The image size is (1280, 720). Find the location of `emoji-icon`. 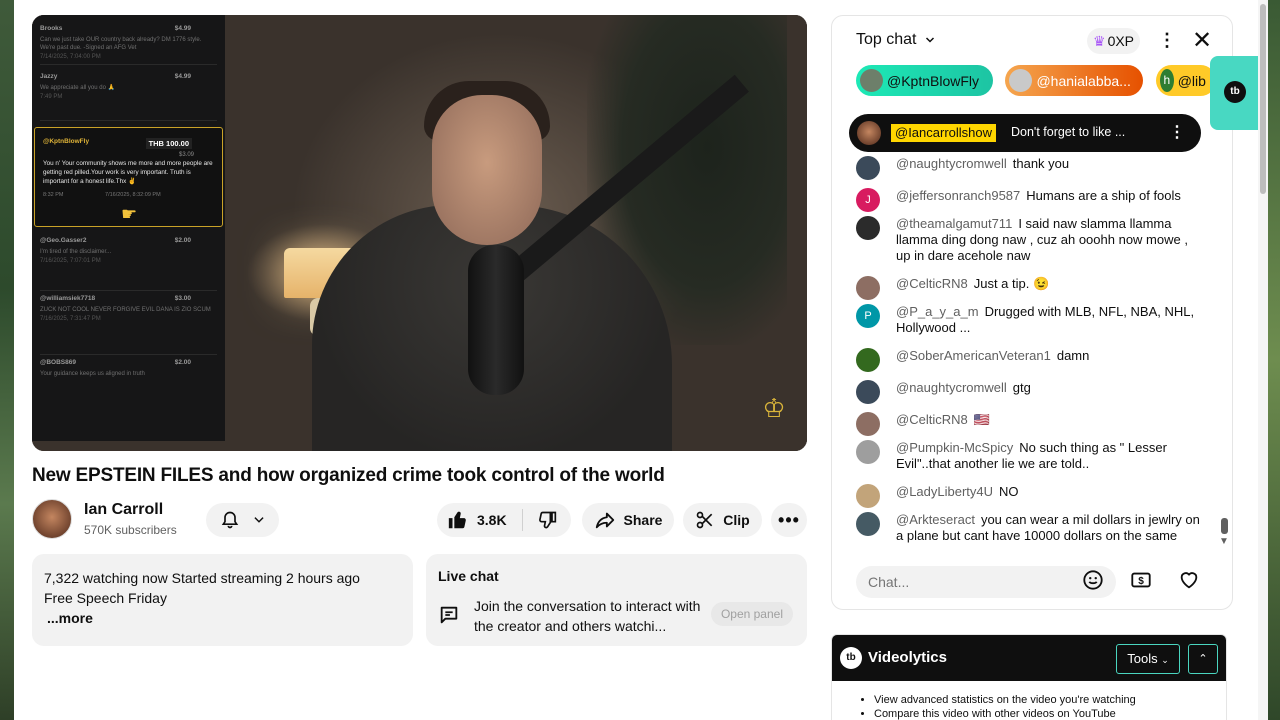

emoji-icon is located at coordinates (1093, 583).